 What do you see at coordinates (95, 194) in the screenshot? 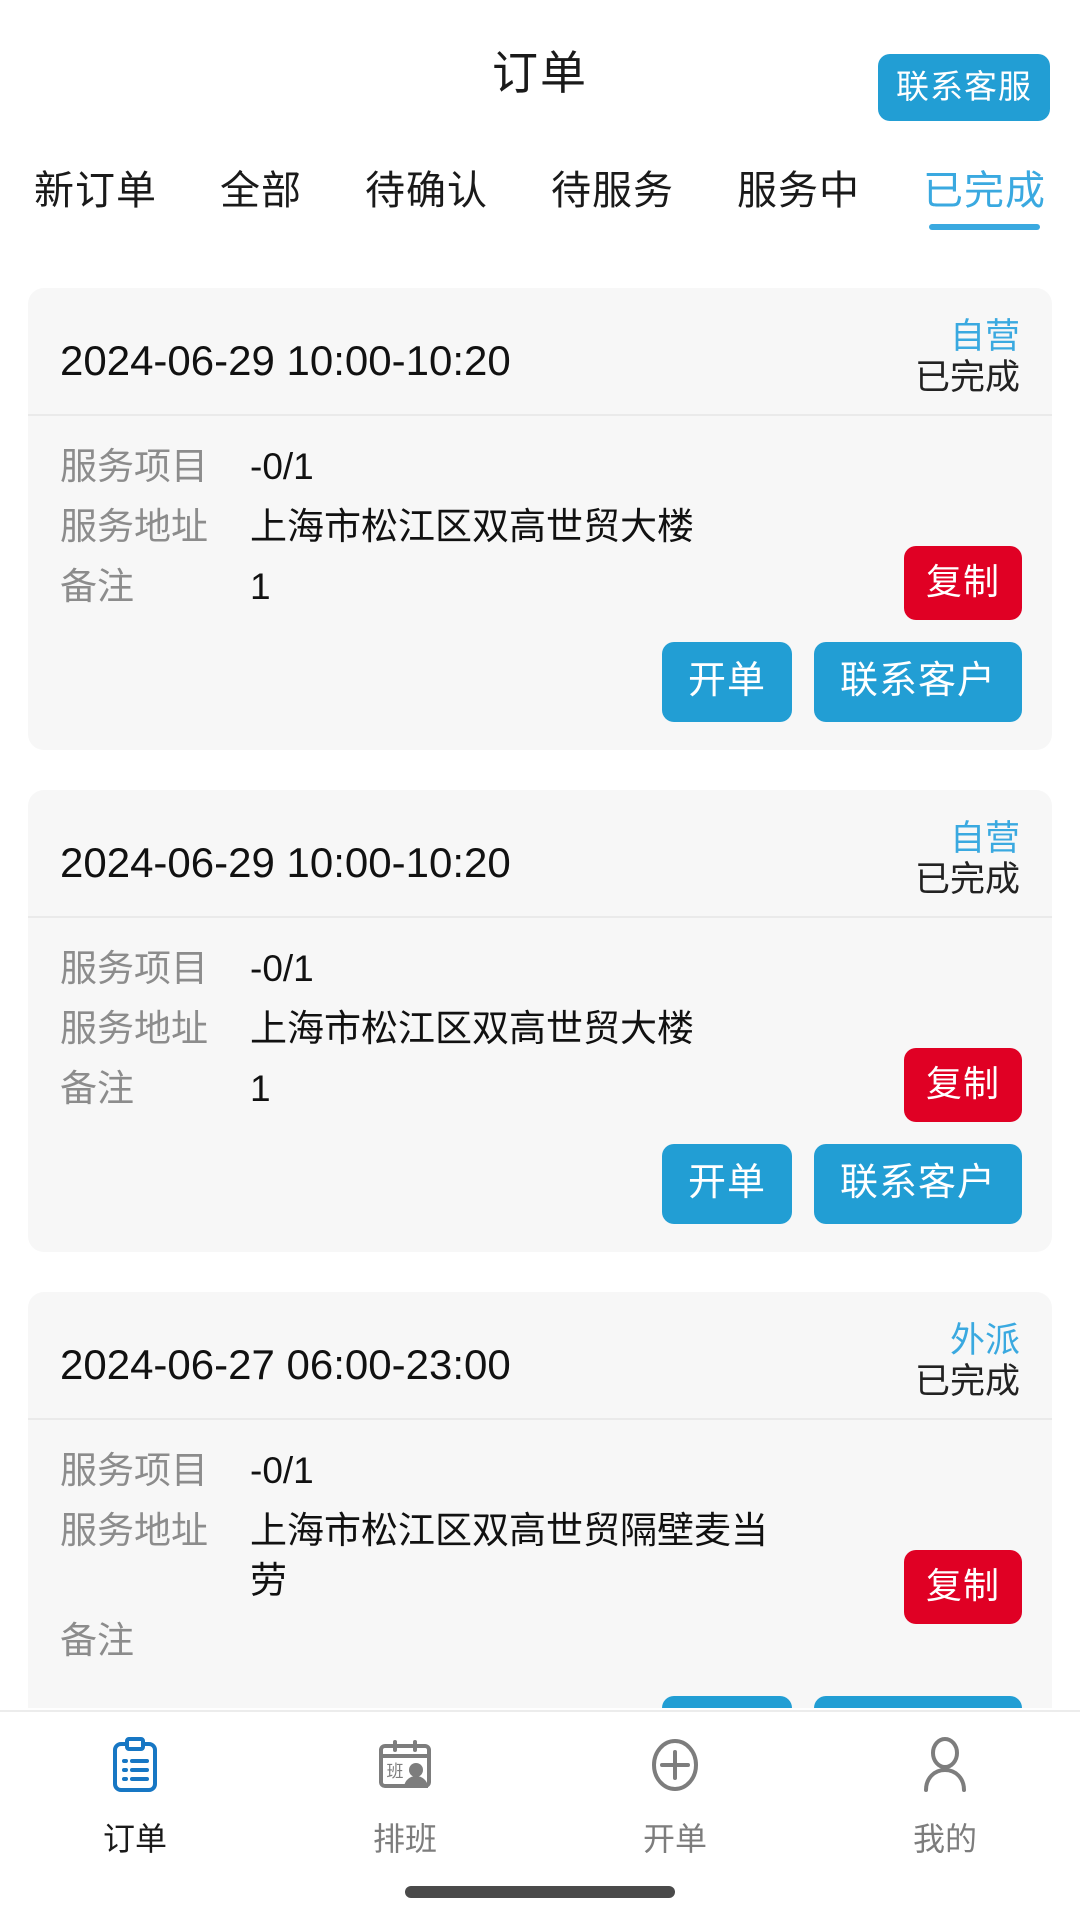
I see `tab-new-orders: 新订单` at bounding box center [95, 194].